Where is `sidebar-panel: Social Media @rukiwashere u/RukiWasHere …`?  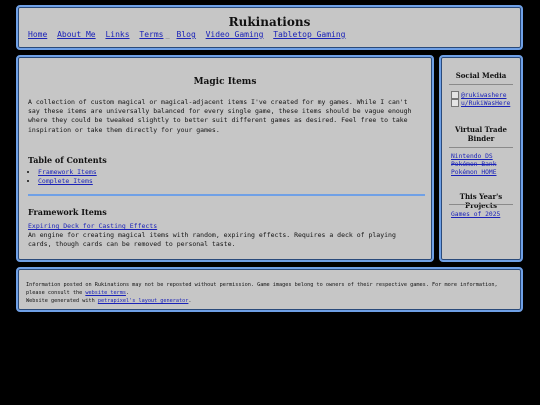
sidebar-panel: Social Media @rukiwashere u/RukiWasHere … is located at coordinates (481, 158).